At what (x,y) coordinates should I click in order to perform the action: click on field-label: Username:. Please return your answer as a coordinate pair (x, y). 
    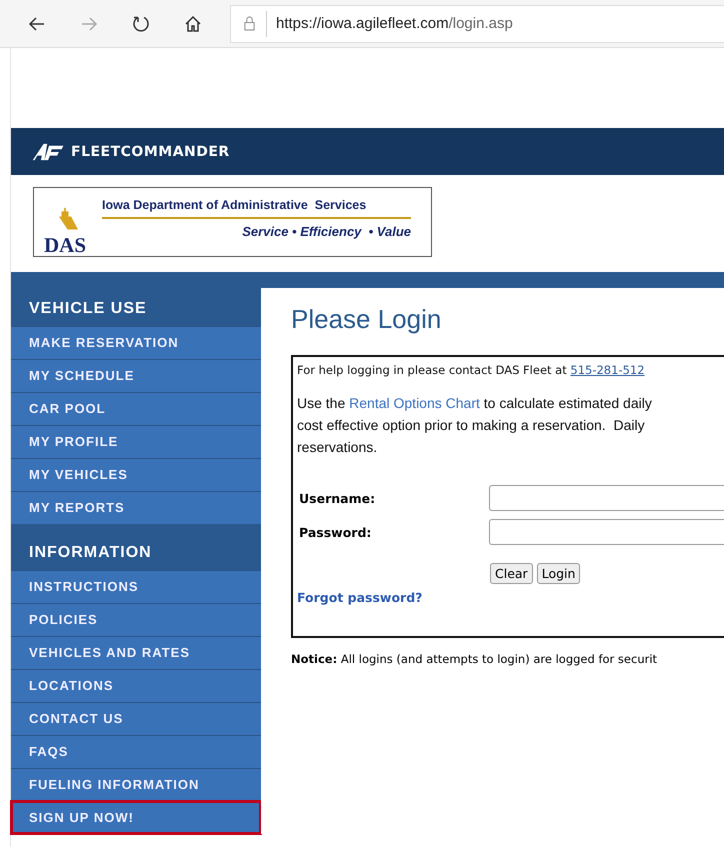
    Looking at the image, I should click on (337, 498).